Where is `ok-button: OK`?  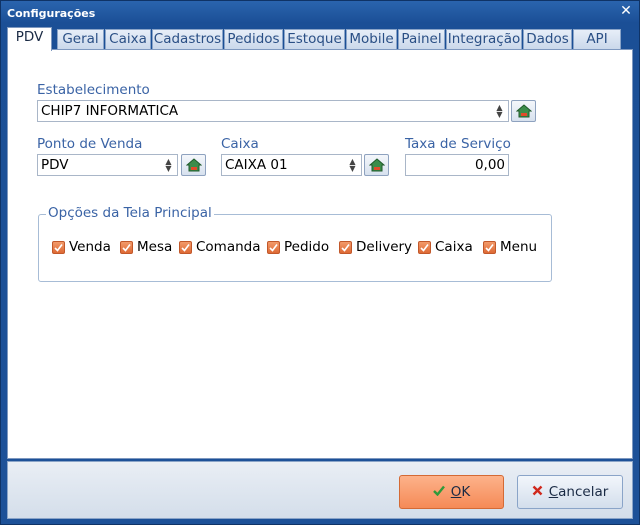
ok-button: OK is located at coordinates (451, 492).